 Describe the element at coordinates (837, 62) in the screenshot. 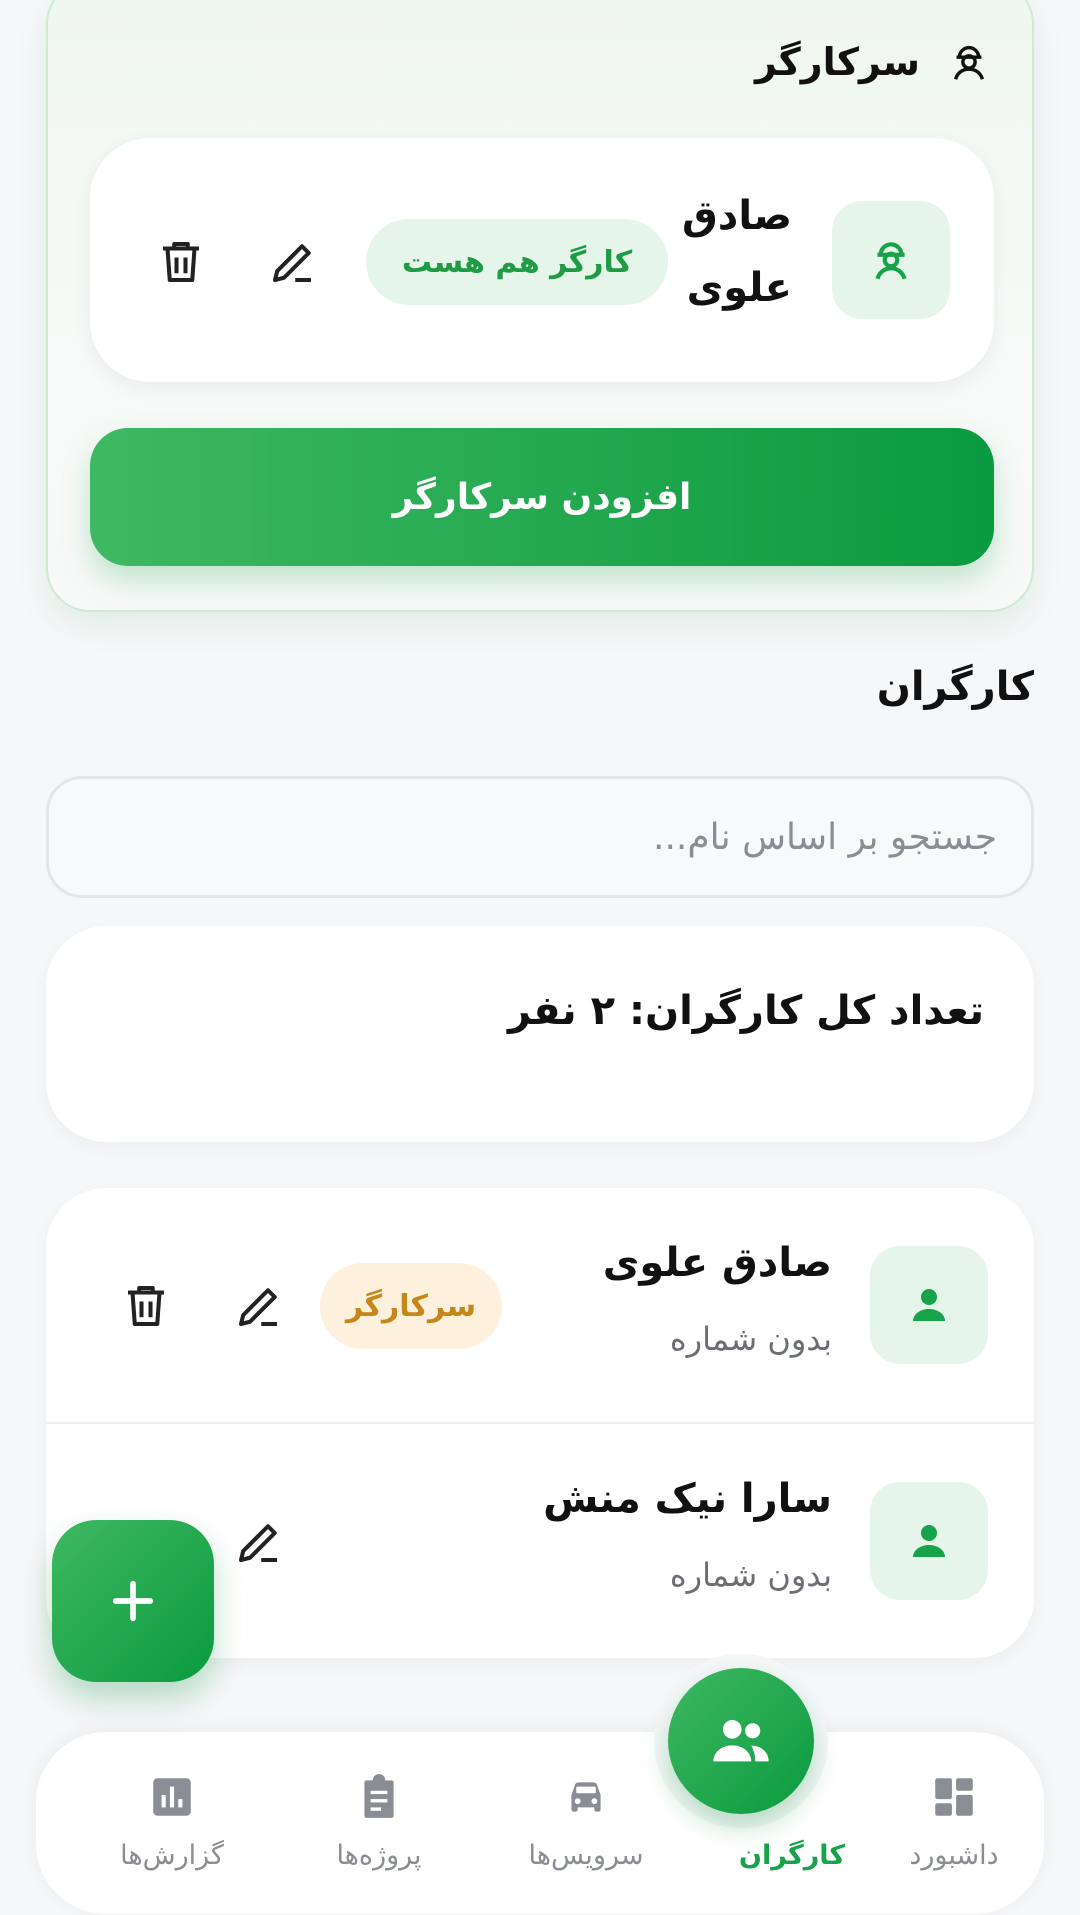

I see `supervisor-title: سرکارگر` at that location.